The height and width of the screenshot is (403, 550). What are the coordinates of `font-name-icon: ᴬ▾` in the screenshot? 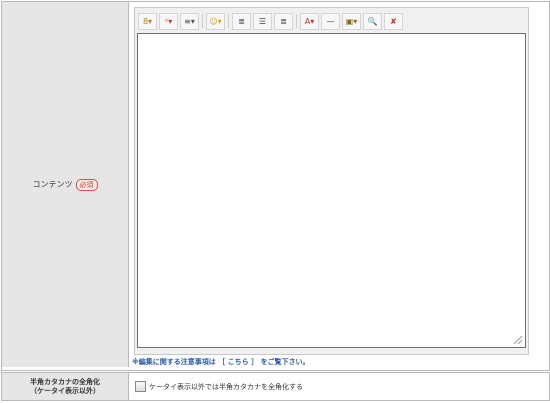 It's located at (168, 21).